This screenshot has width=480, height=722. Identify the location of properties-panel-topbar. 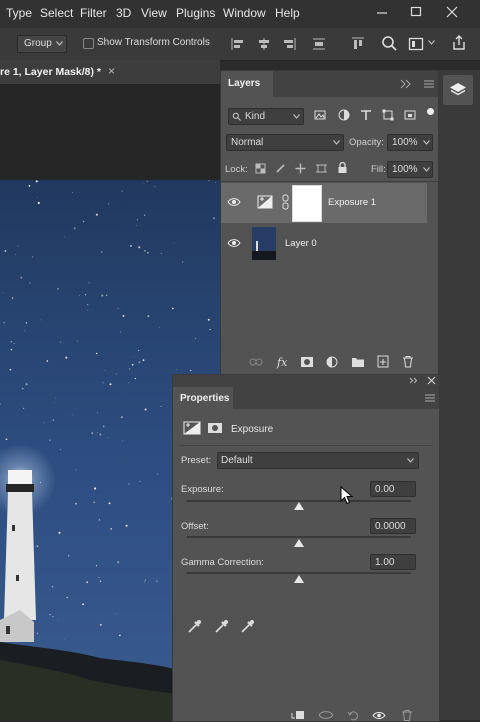
(306, 381).